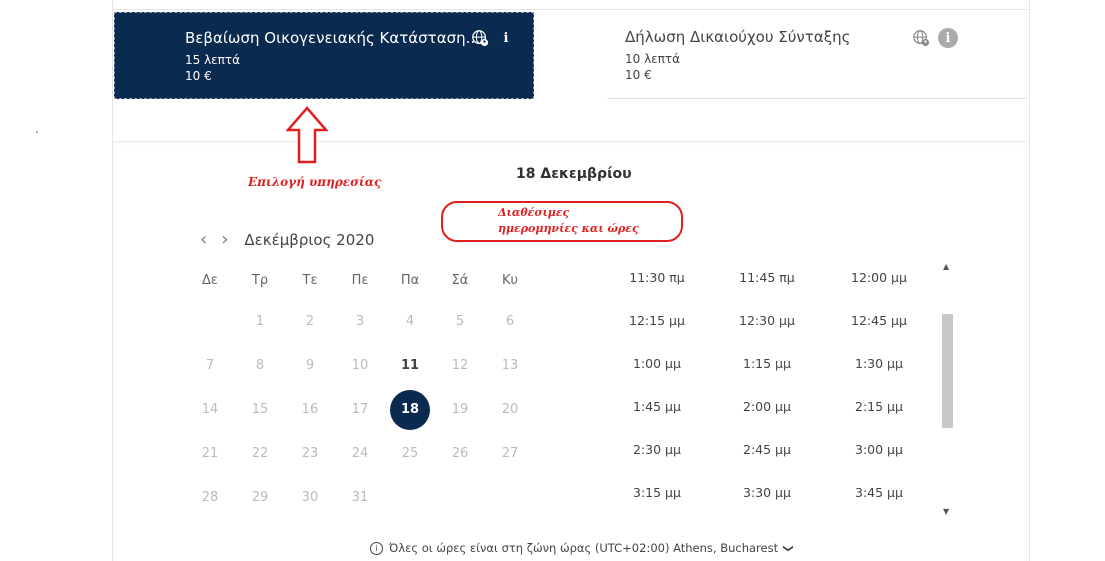  What do you see at coordinates (879, 363) in the screenshot?
I see `time-slot-button: 1:30 μμ` at bounding box center [879, 363].